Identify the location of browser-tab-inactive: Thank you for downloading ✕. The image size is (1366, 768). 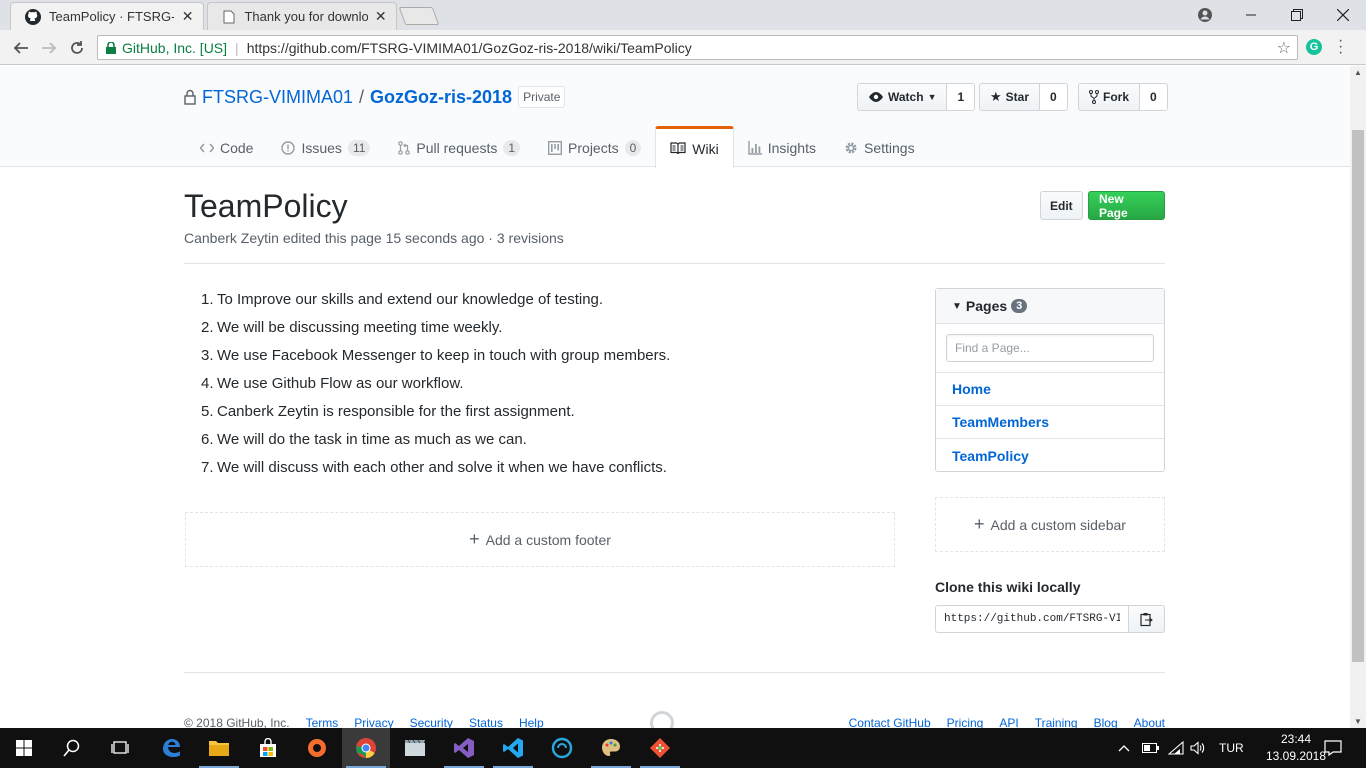
(302, 16).